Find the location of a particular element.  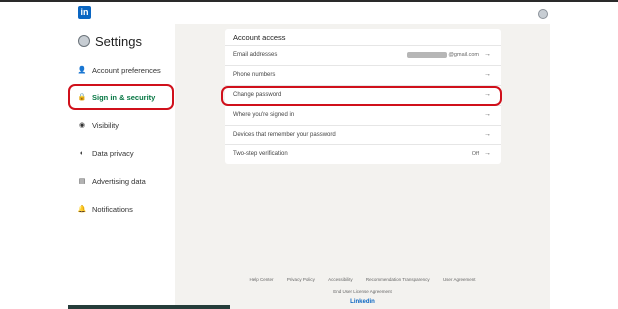

sidebar-item-label: Visibility is located at coordinates (105, 125).